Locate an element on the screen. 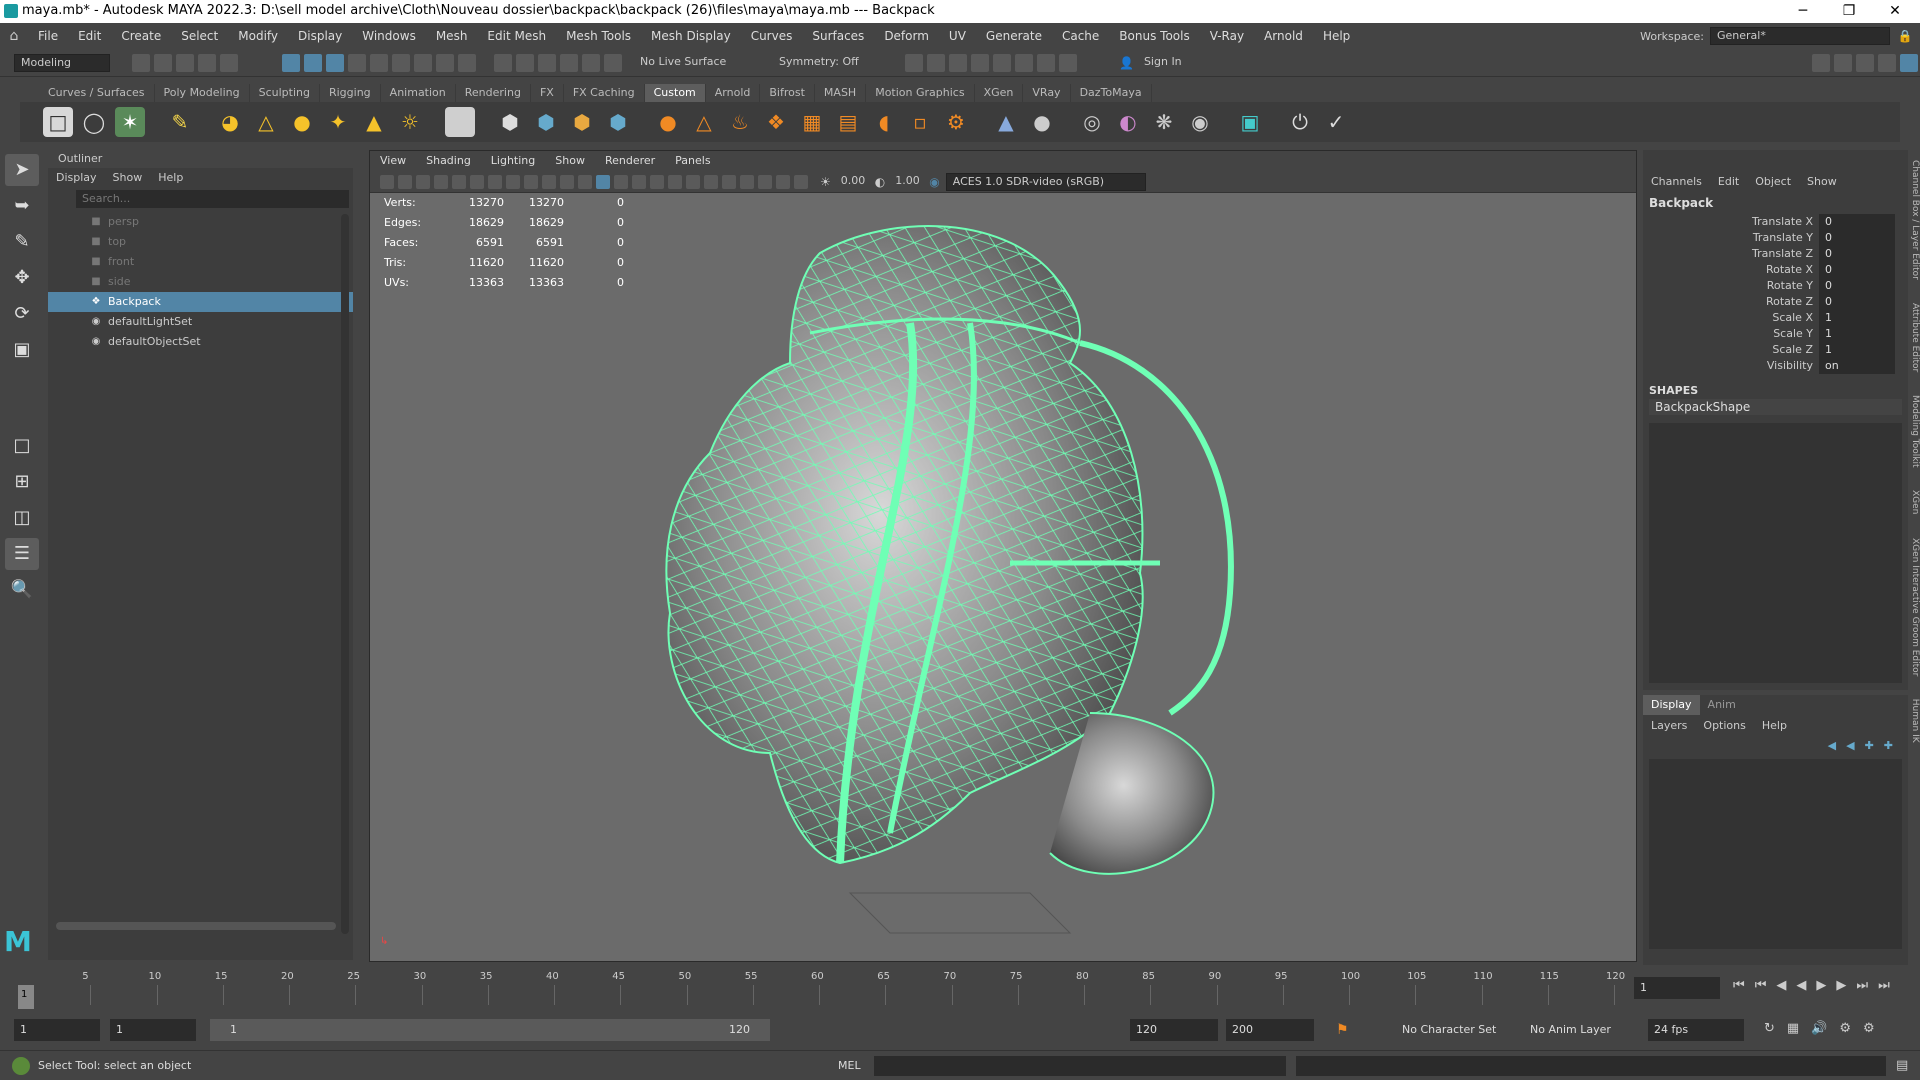  outliner-menu-show: Show is located at coordinates (128, 178).